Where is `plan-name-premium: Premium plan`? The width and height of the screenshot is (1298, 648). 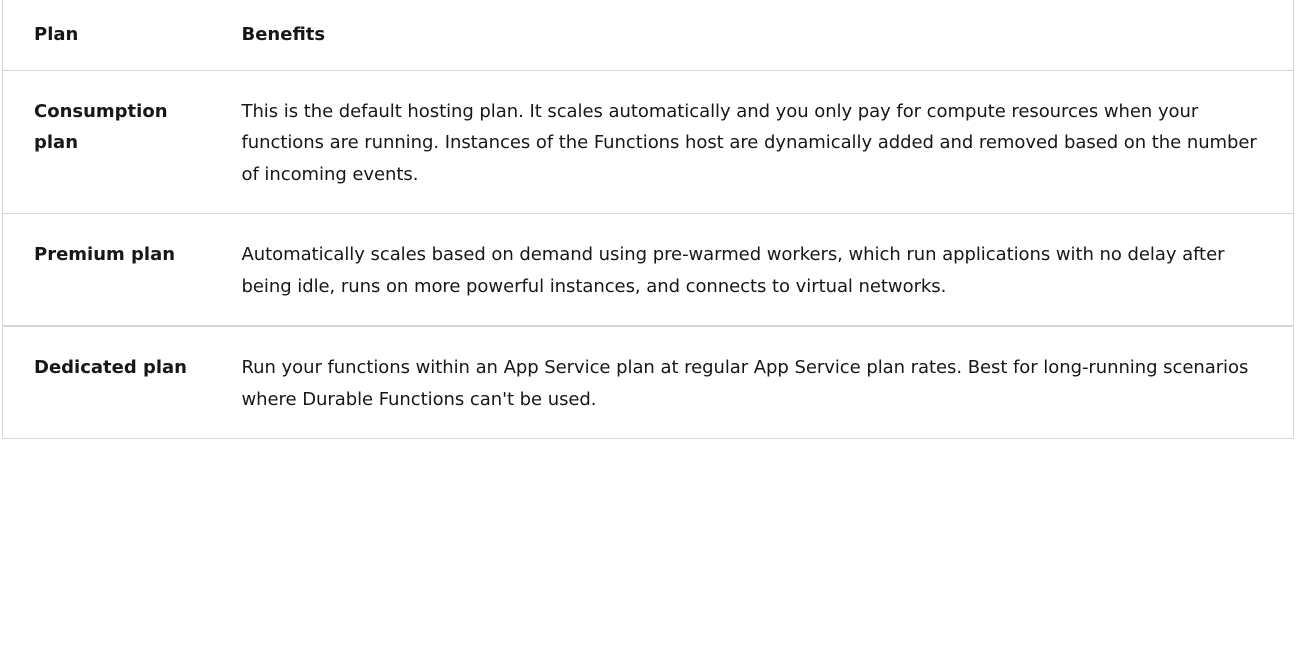
plan-name-premium: Premium plan is located at coordinates (122, 270).